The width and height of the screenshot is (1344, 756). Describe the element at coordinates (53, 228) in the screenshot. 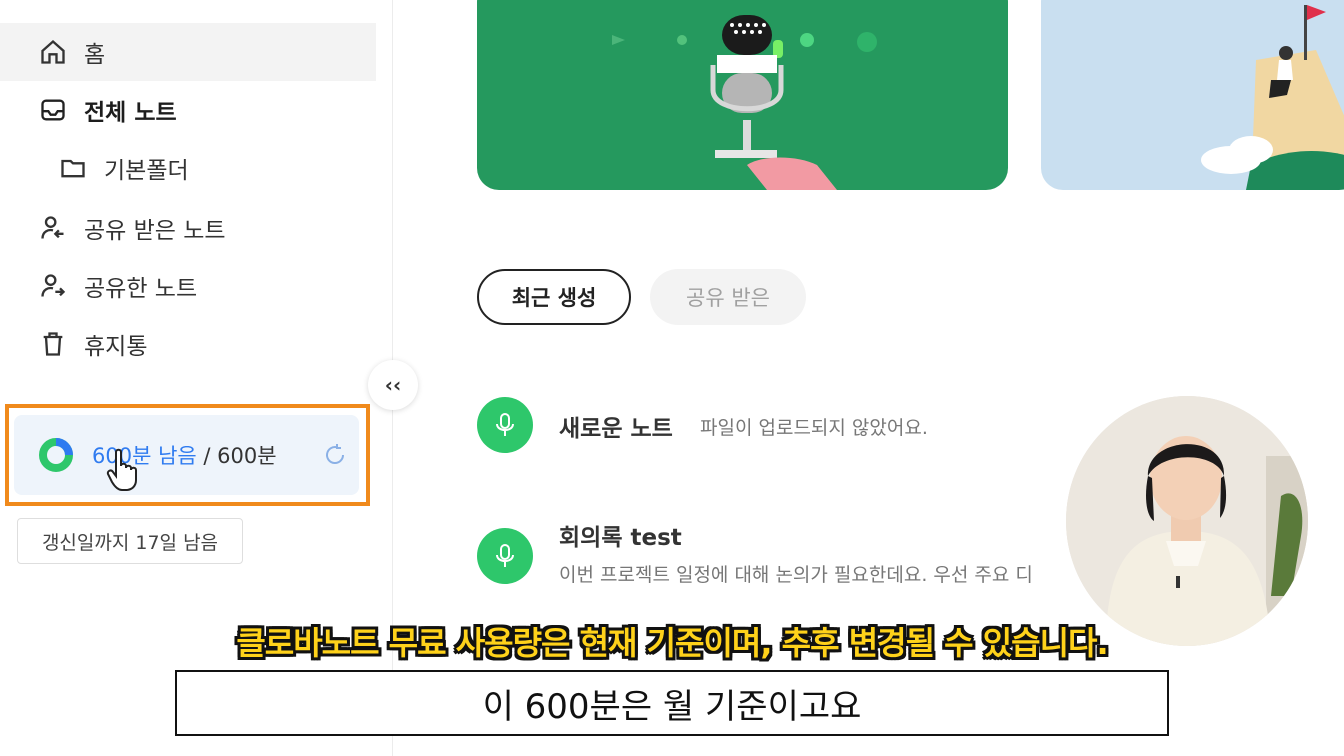

I see `user-received-icon` at that location.